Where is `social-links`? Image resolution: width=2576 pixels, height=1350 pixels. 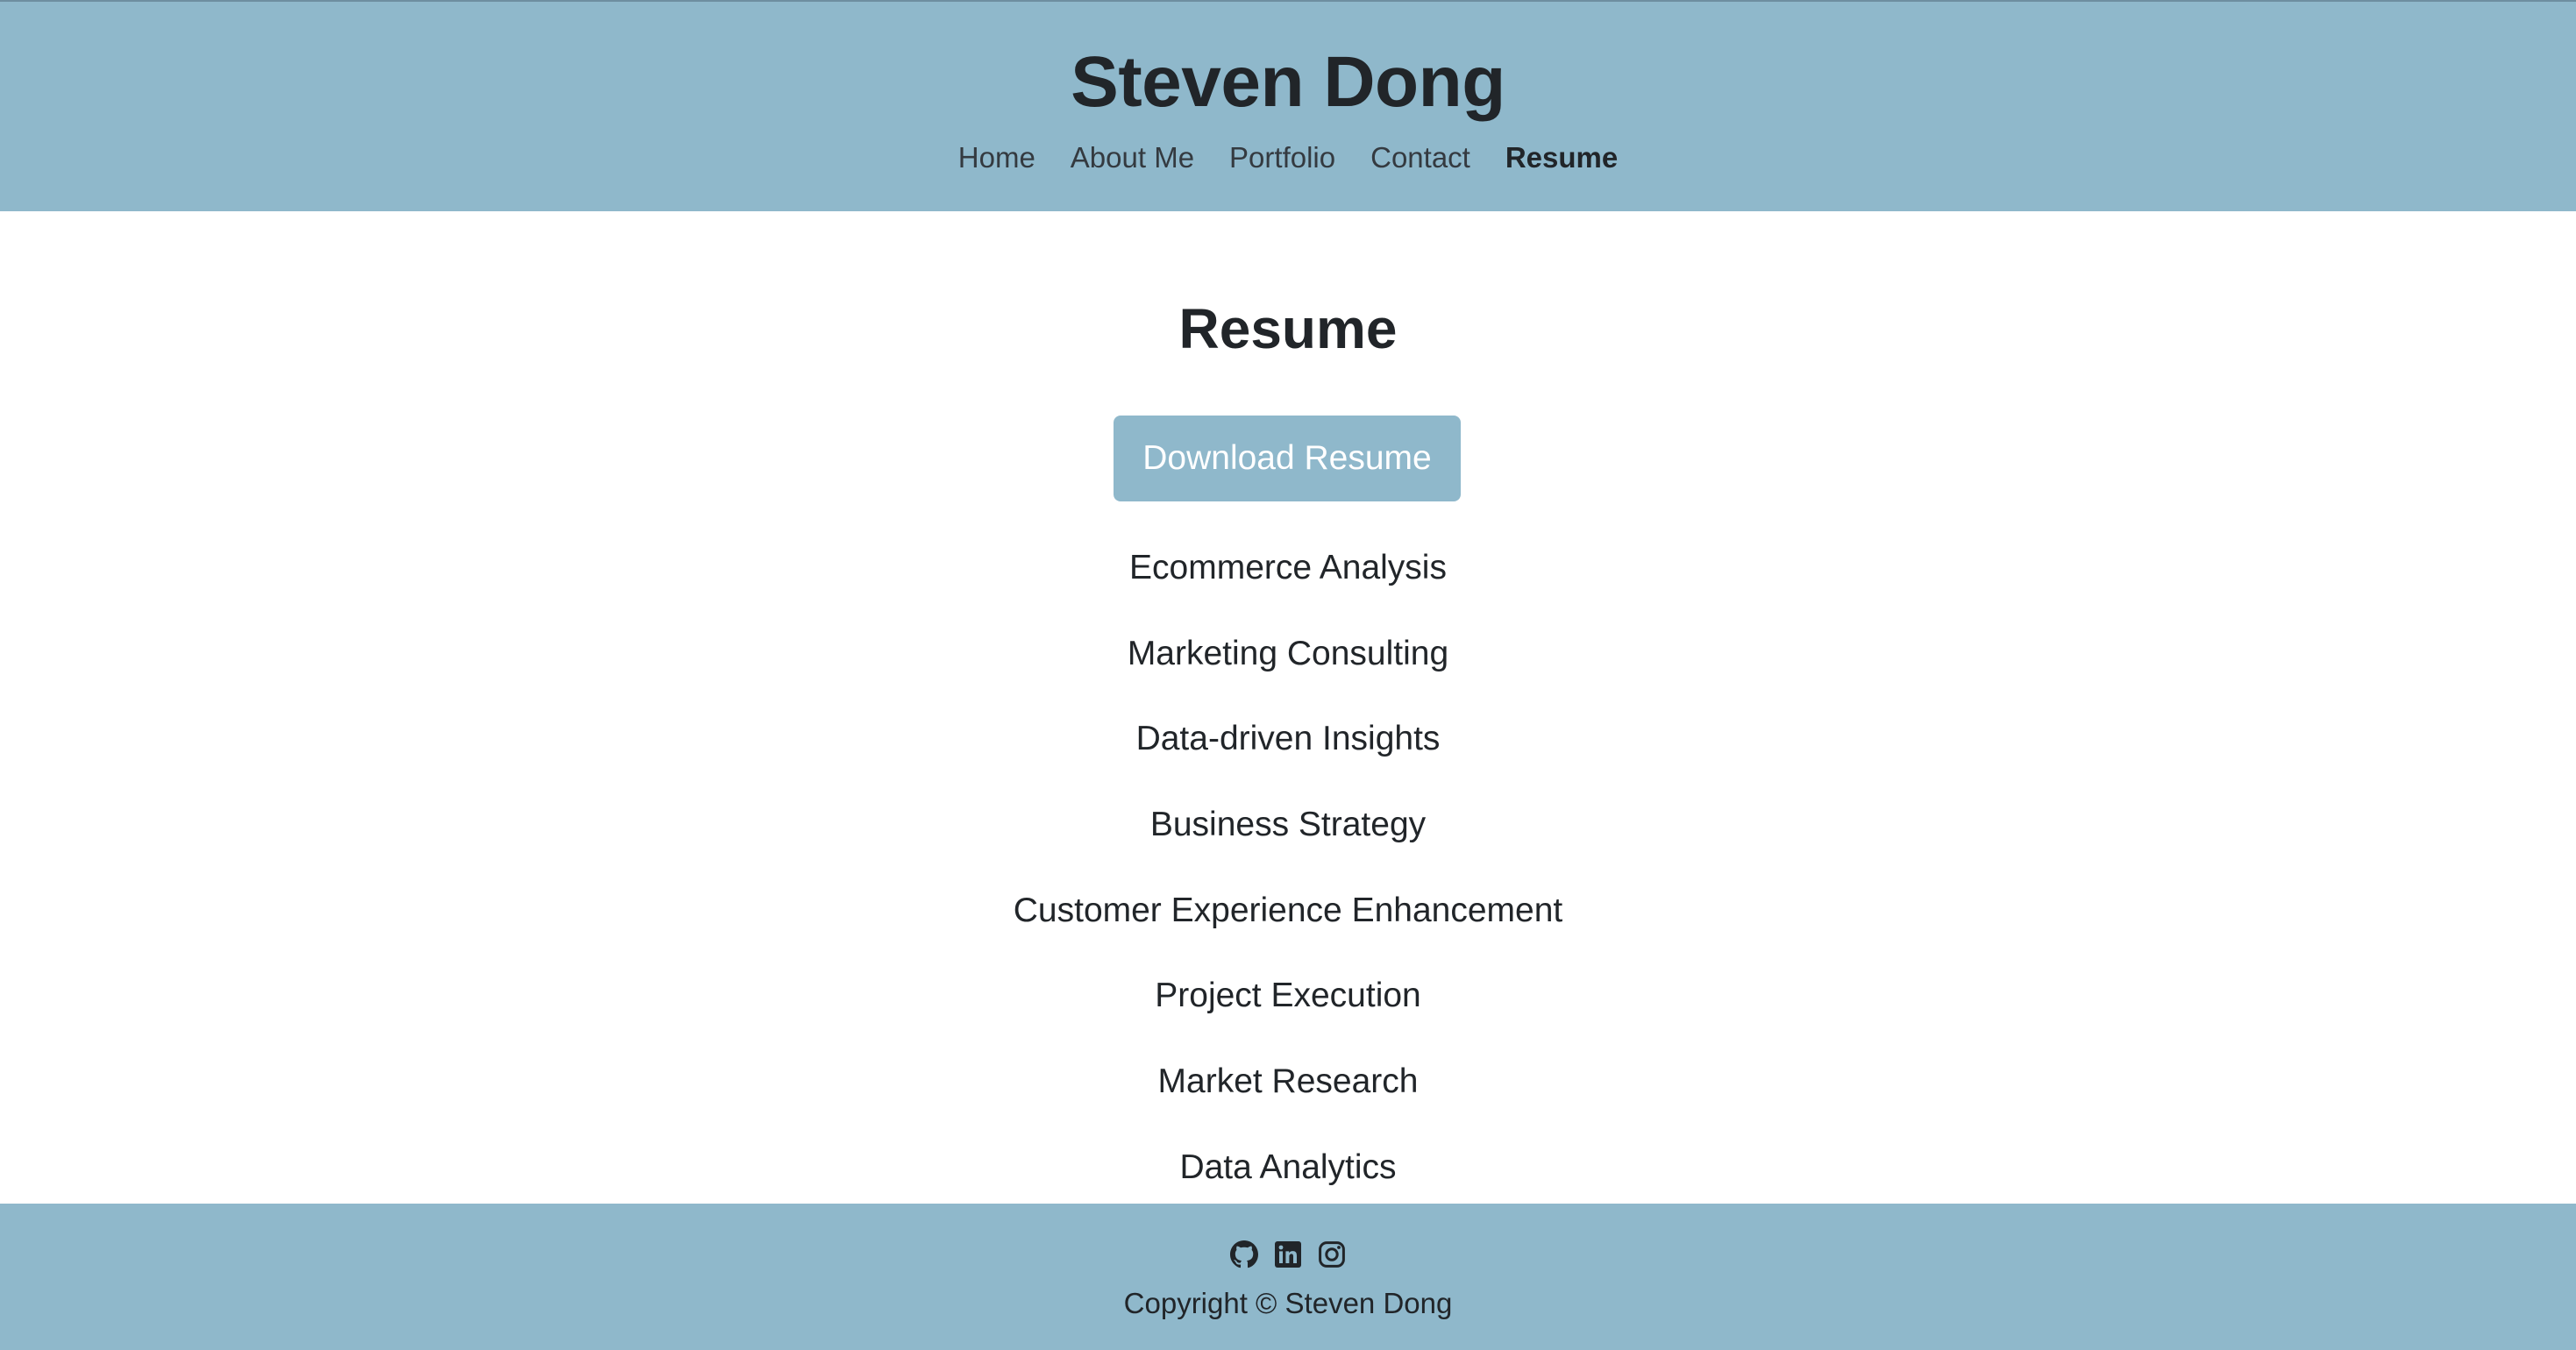 social-links is located at coordinates (1288, 1254).